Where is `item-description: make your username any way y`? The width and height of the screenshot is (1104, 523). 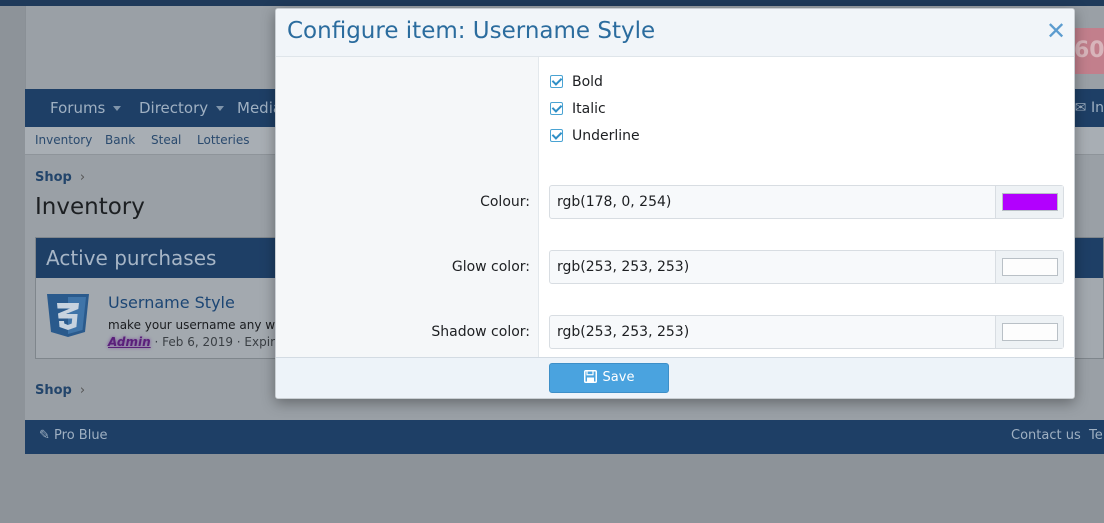 item-description: make your username any way y is located at coordinates (204, 325).